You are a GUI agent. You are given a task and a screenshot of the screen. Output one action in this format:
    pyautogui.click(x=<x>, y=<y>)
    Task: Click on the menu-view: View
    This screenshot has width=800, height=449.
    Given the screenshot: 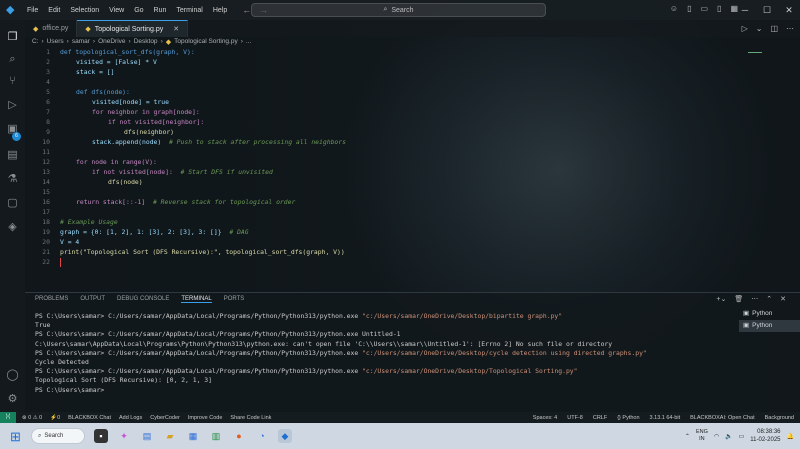 What is the action you would take?
    pyautogui.click(x=116, y=10)
    